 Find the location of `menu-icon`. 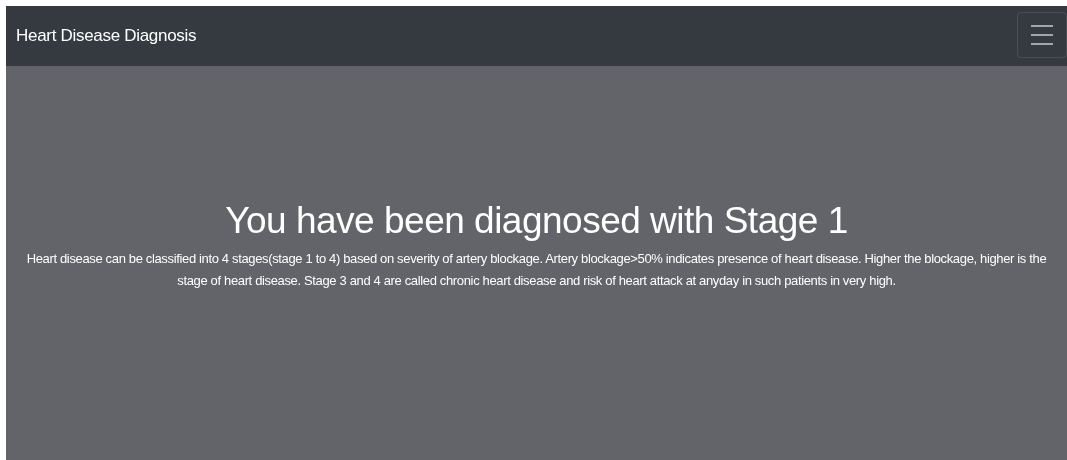

menu-icon is located at coordinates (1042, 35).